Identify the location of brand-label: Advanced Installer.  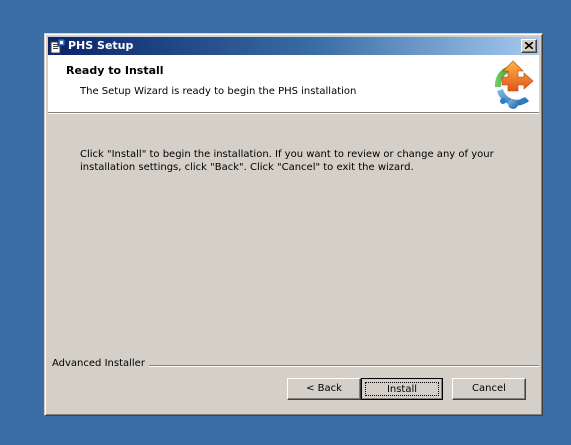
(100, 363).